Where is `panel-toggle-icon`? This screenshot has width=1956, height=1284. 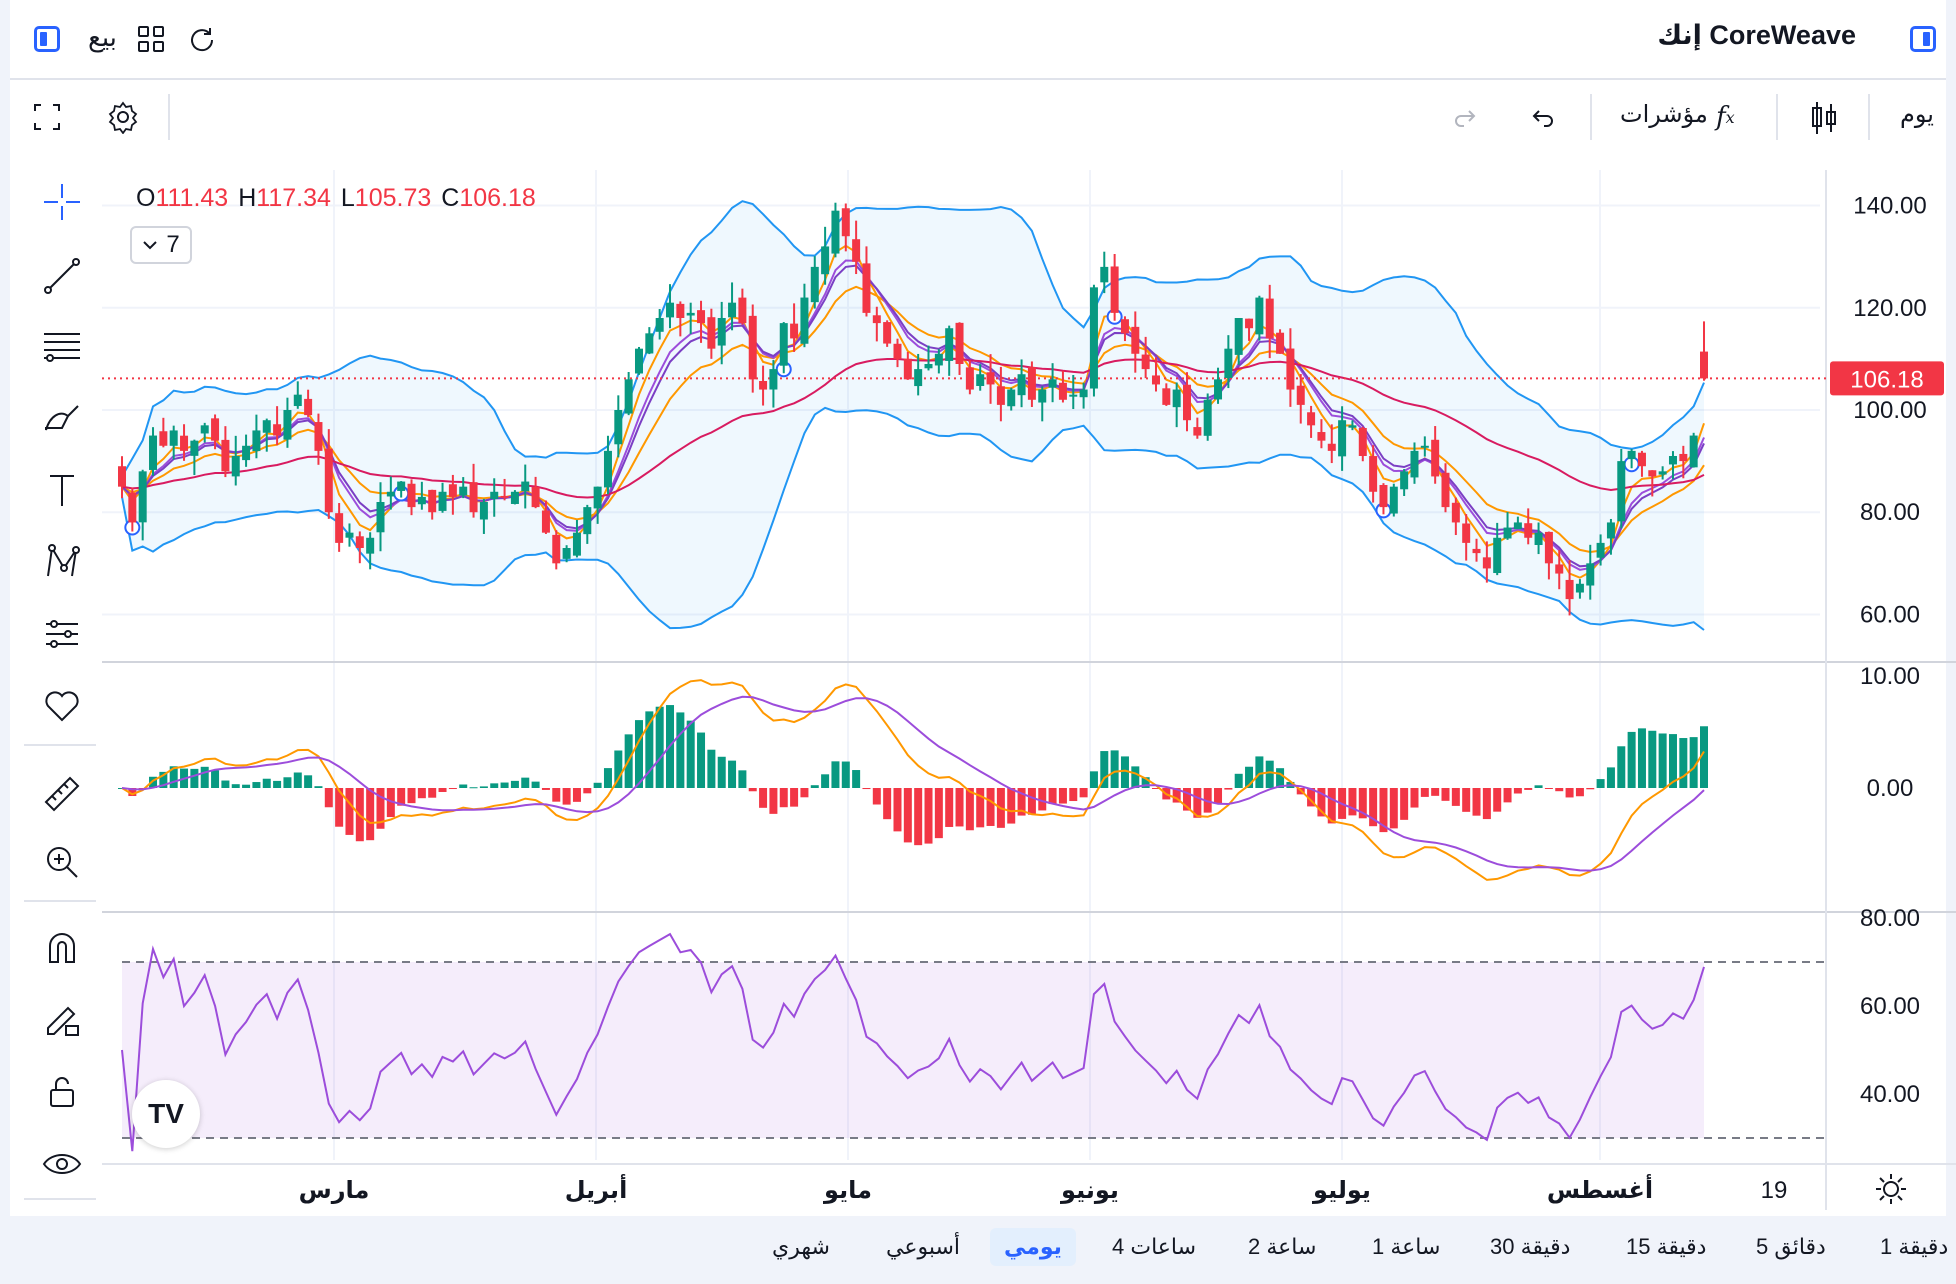
panel-toggle-icon is located at coordinates (47, 39).